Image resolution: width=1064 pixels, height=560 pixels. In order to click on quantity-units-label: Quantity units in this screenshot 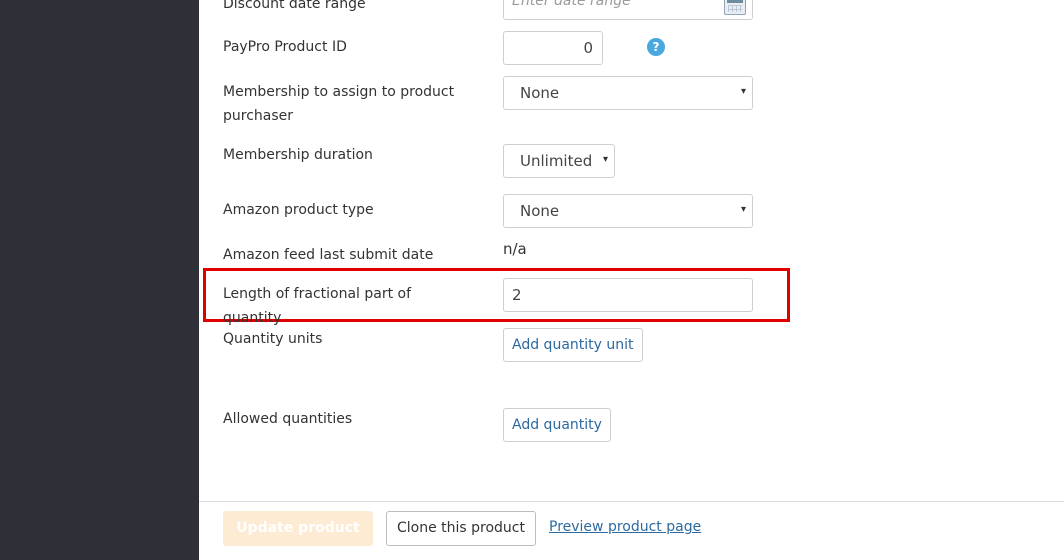, I will do `click(273, 339)`.